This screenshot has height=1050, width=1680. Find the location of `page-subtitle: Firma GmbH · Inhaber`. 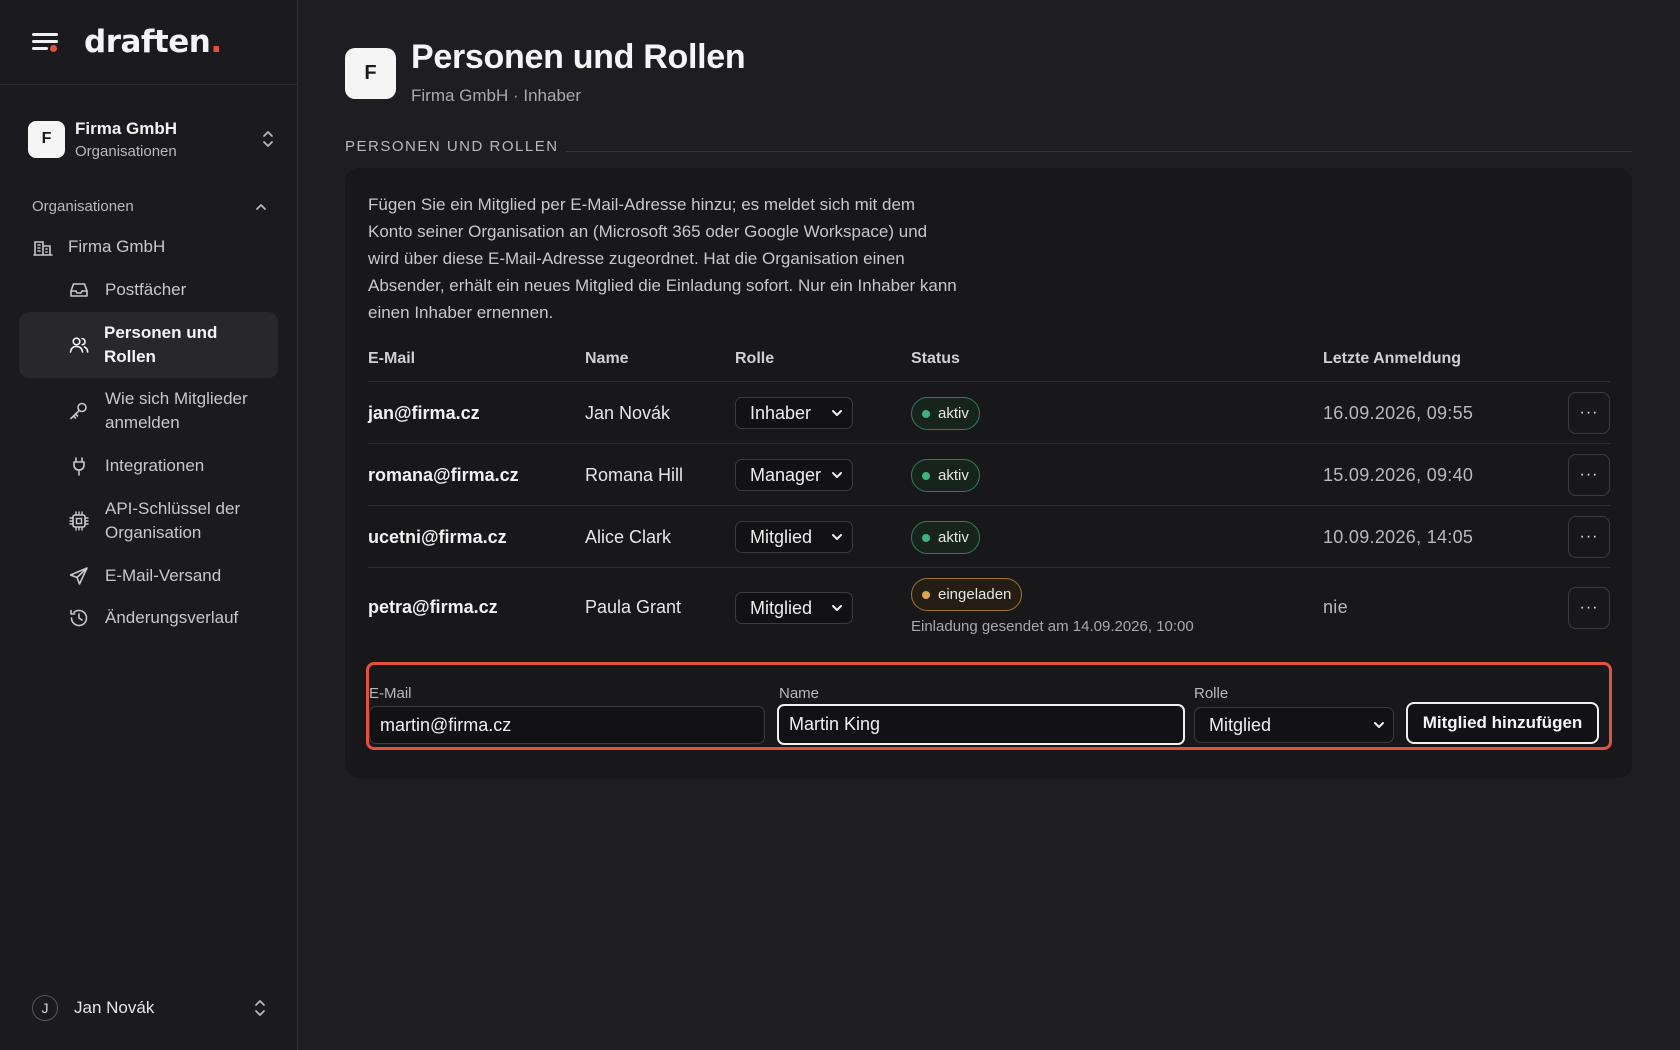

page-subtitle: Firma GmbH · Inhaber is located at coordinates (496, 95).